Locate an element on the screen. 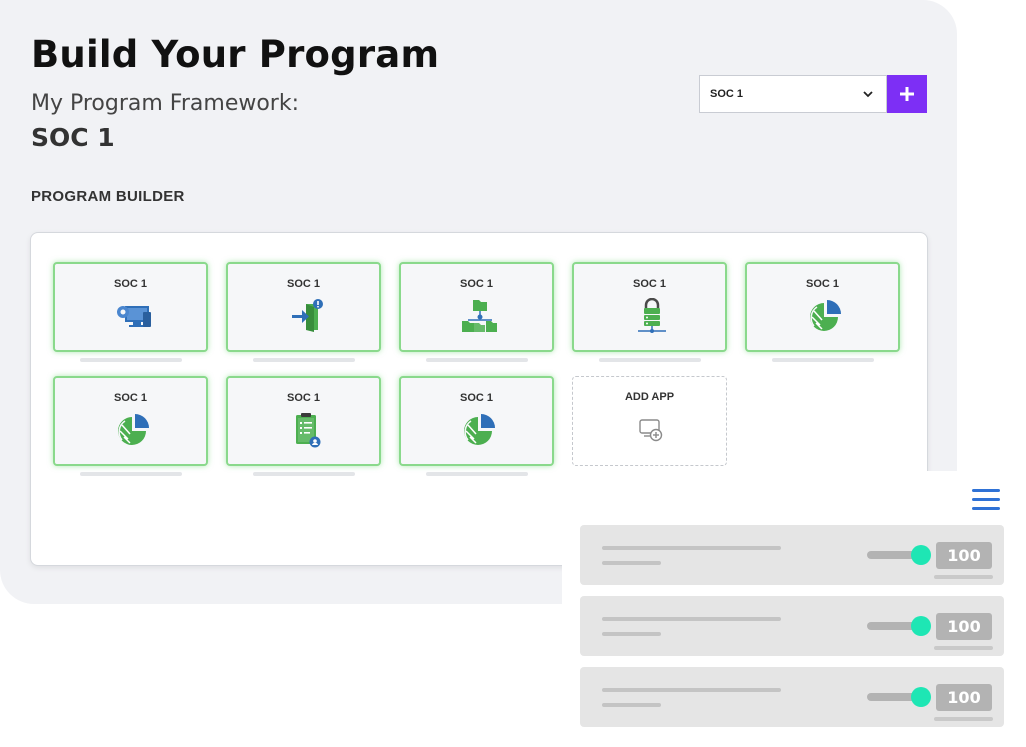  program-builder-heading: PROGRAM BUILDER is located at coordinates (108, 196).